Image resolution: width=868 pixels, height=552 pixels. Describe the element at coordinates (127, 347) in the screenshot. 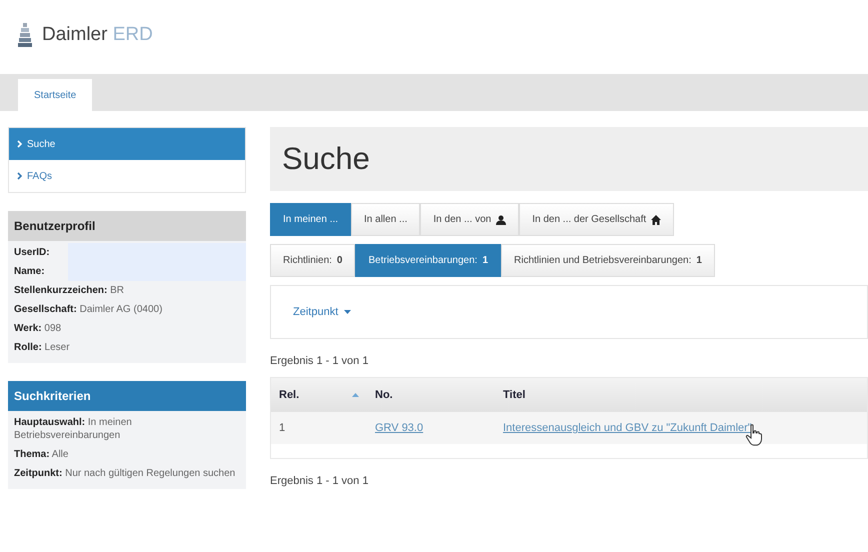

I see `profile-field: Rolle: Leser` at that location.